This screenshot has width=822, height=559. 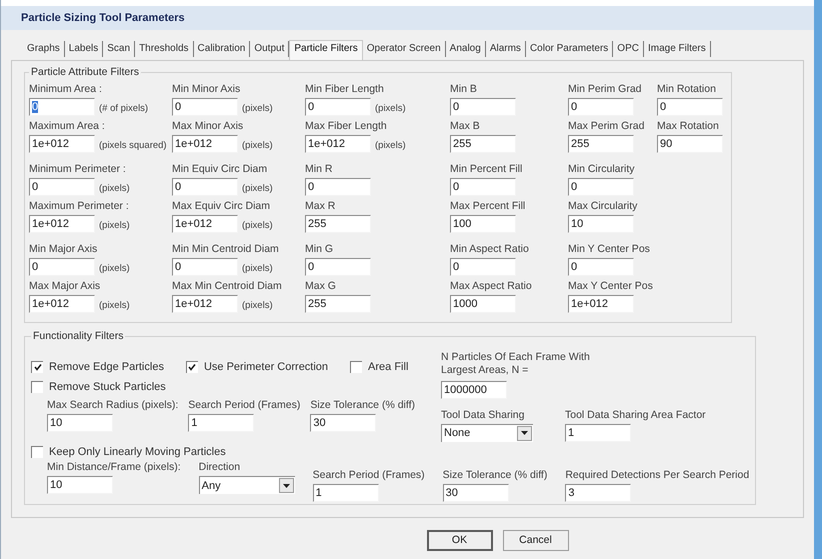 What do you see at coordinates (483, 303) in the screenshot?
I see `text-field: 1000` at bounding box center [483, 303].